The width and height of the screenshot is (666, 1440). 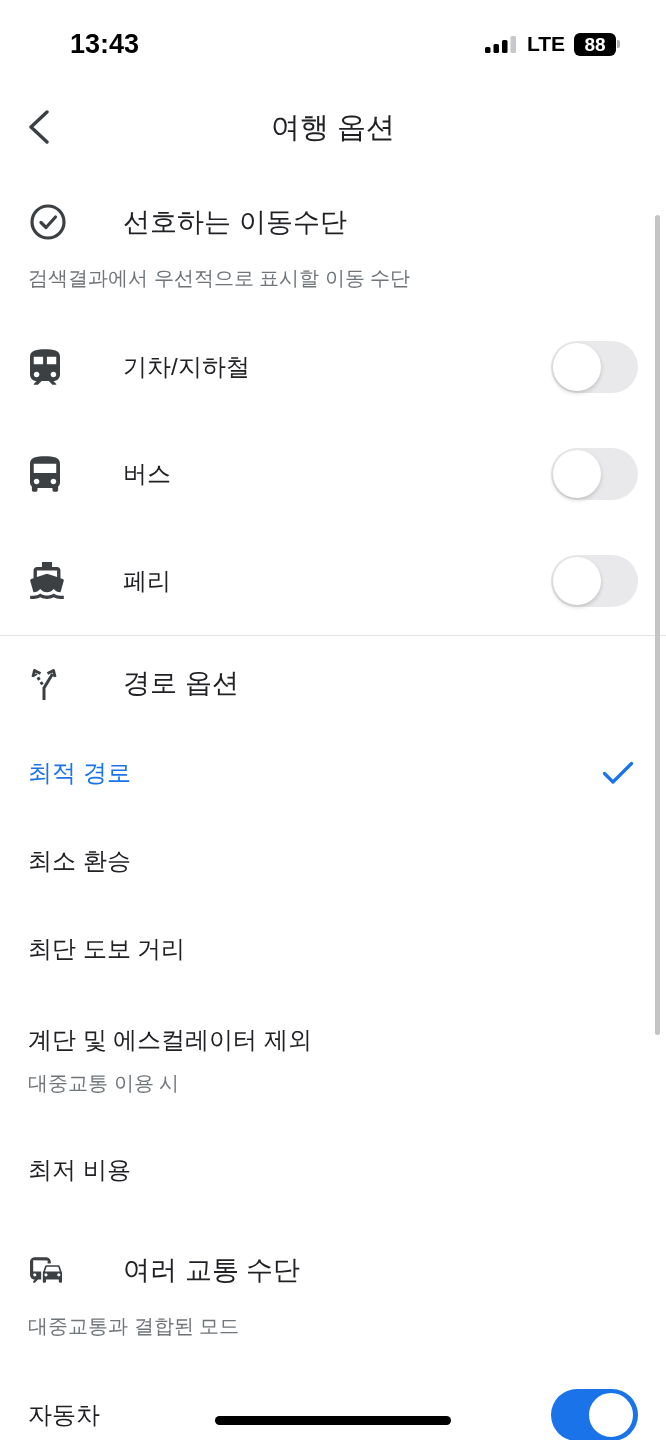 What do you see at coordinates (46, 1270) in the screenshot?
I see `bus-and-car-icon` at bounding box center [46, 1270].